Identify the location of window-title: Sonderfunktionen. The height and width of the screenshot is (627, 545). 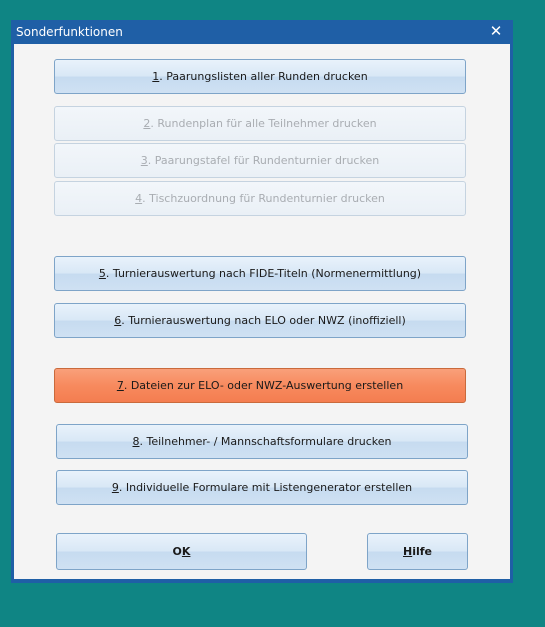
(69, 32).